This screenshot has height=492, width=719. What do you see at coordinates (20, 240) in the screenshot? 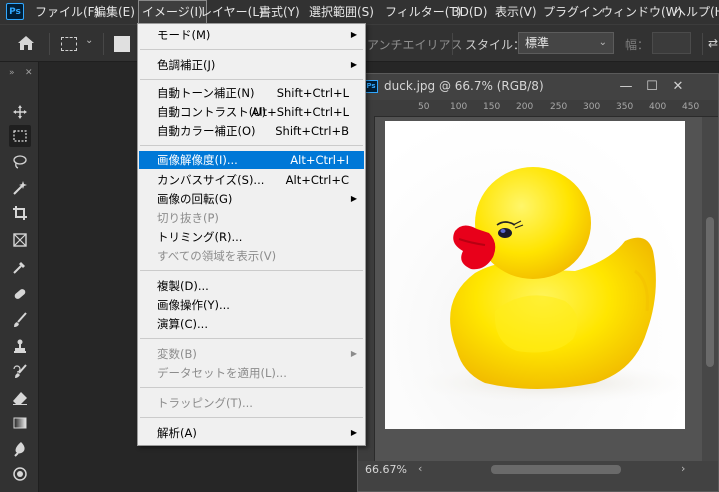
I see `frame-icon` at bounding box center [20, 240].